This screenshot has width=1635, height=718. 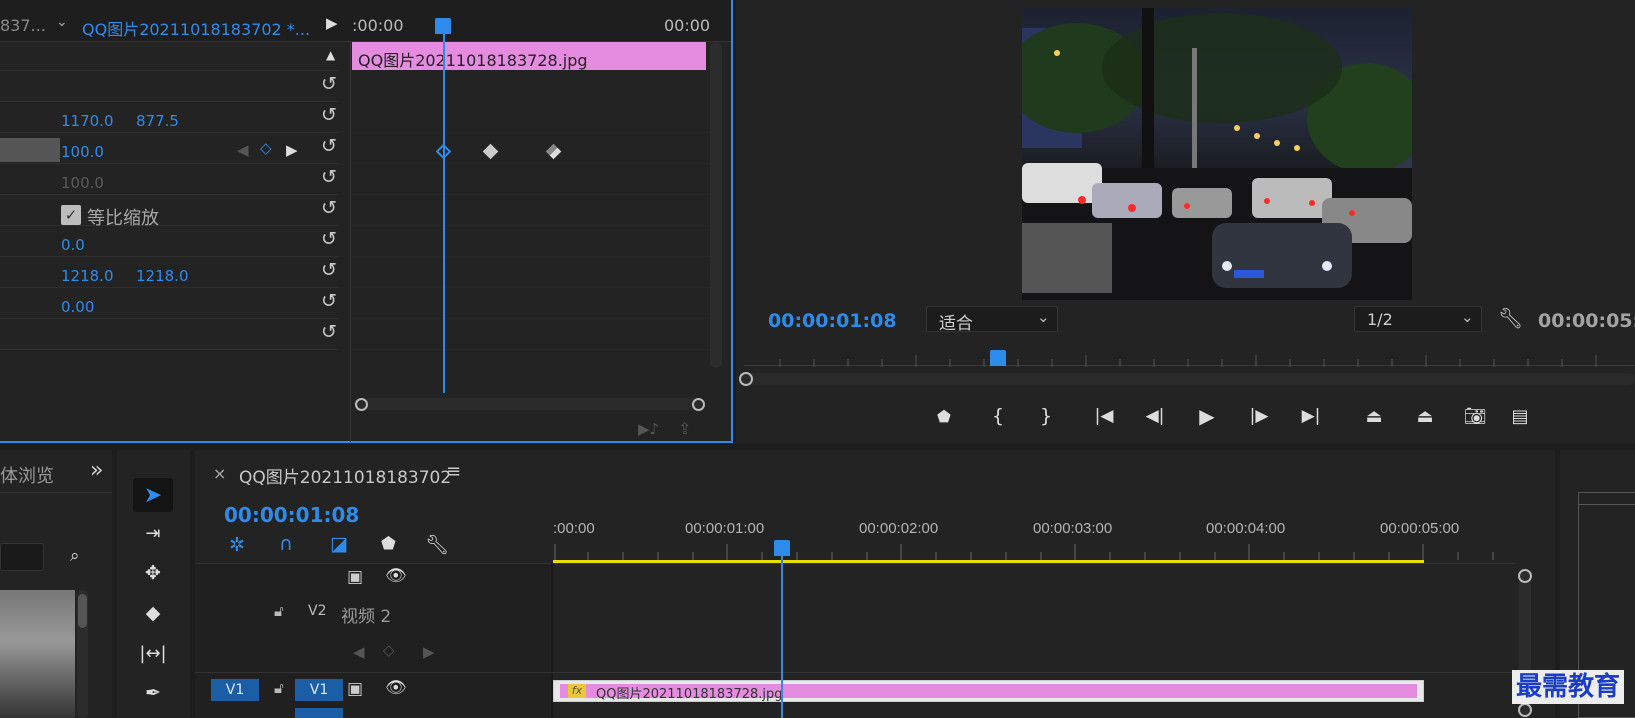 What do you see at coordinates (1311, 416) in the screenshot?
I see `go-to-out-button: ▶|` at bounding box center [1311, 416].